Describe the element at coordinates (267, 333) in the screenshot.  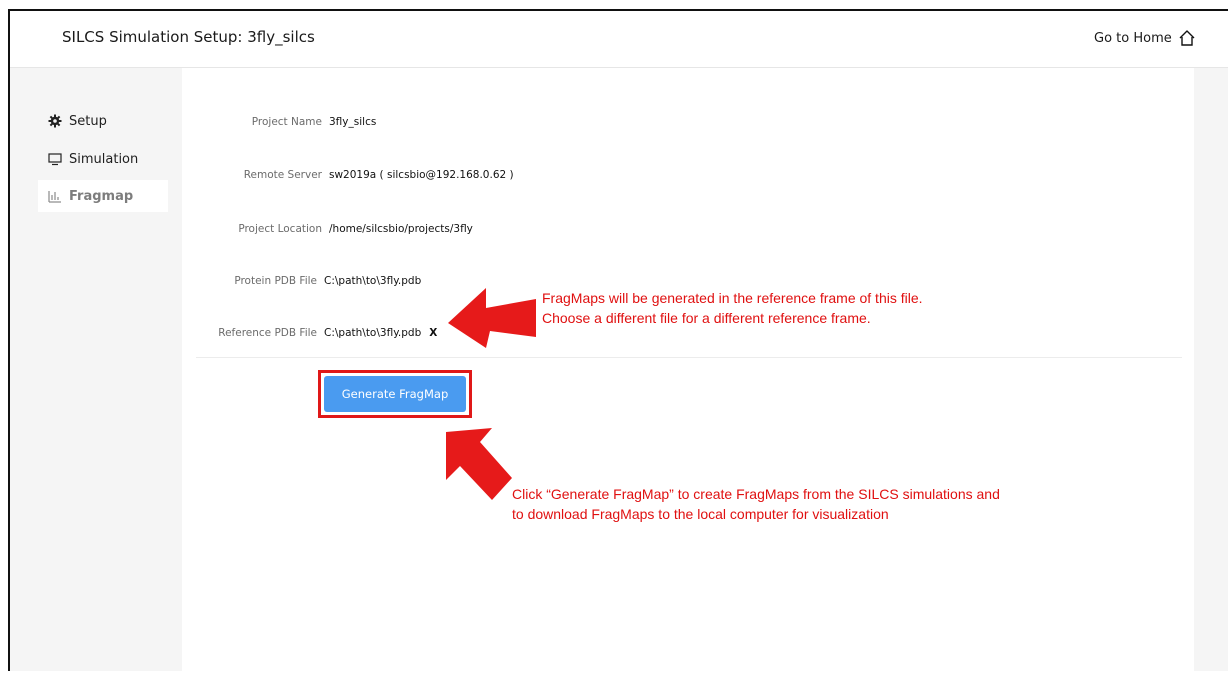
I see `reference-pdb-label: Reference PDB File` at that location.